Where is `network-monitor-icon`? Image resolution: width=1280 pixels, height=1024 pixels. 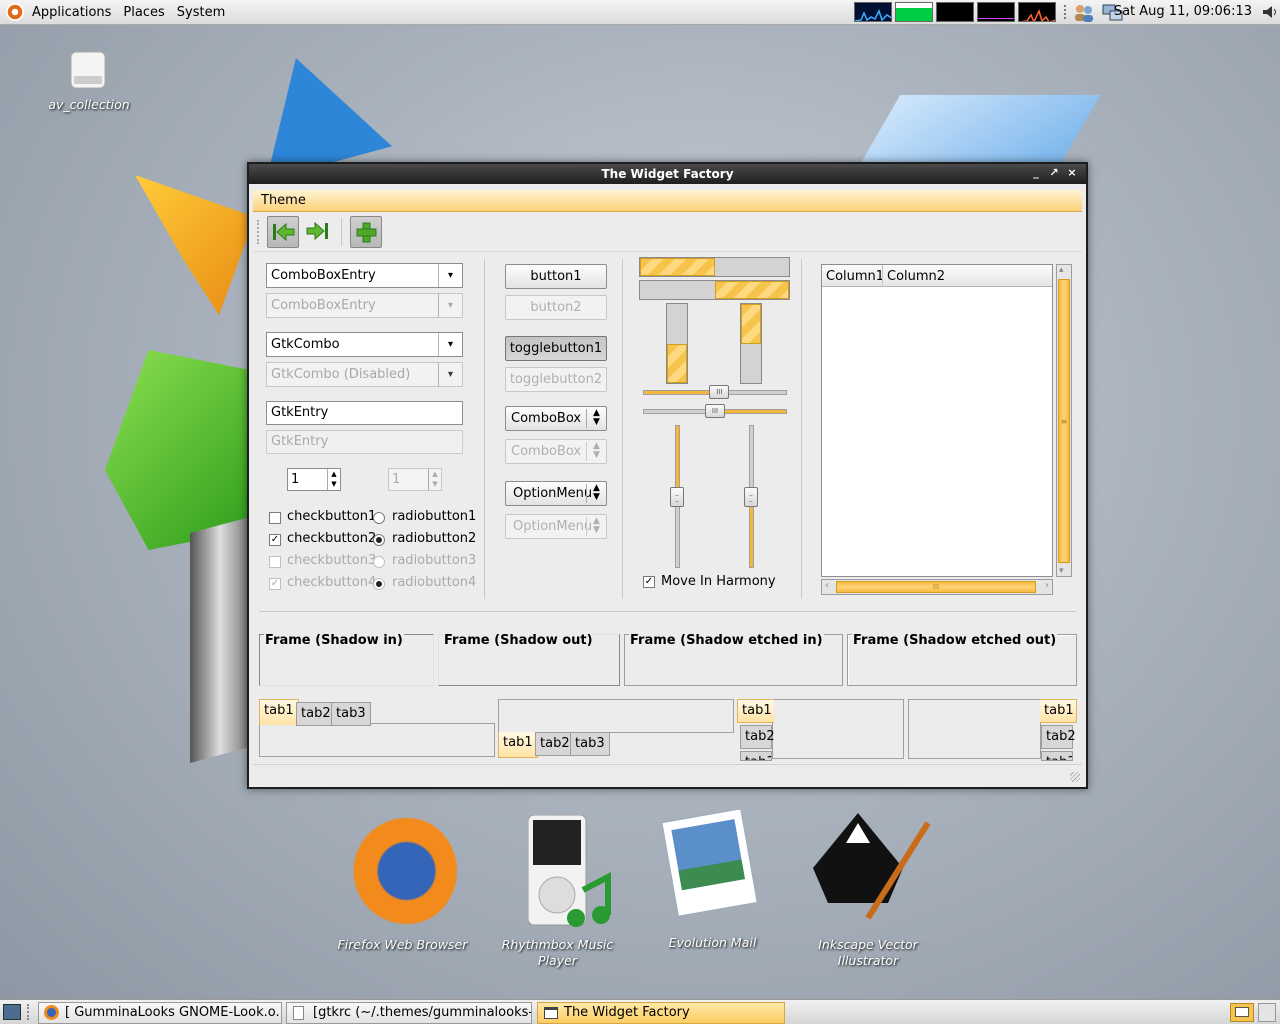
network-monitor-icon is located at coordinates (955, 12).